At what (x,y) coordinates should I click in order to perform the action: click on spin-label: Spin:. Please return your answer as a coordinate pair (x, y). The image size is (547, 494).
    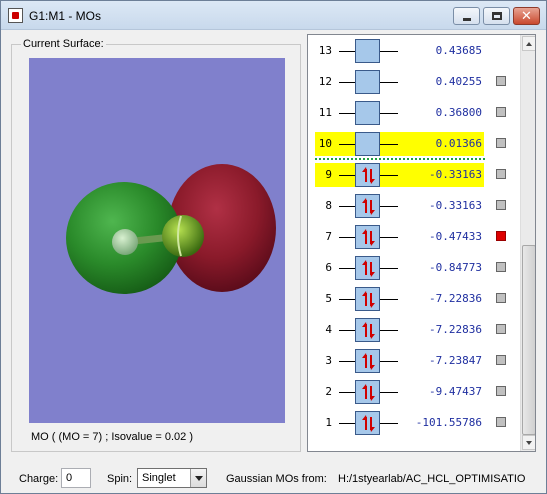
    Looking at the image, I should click on (120, 479).